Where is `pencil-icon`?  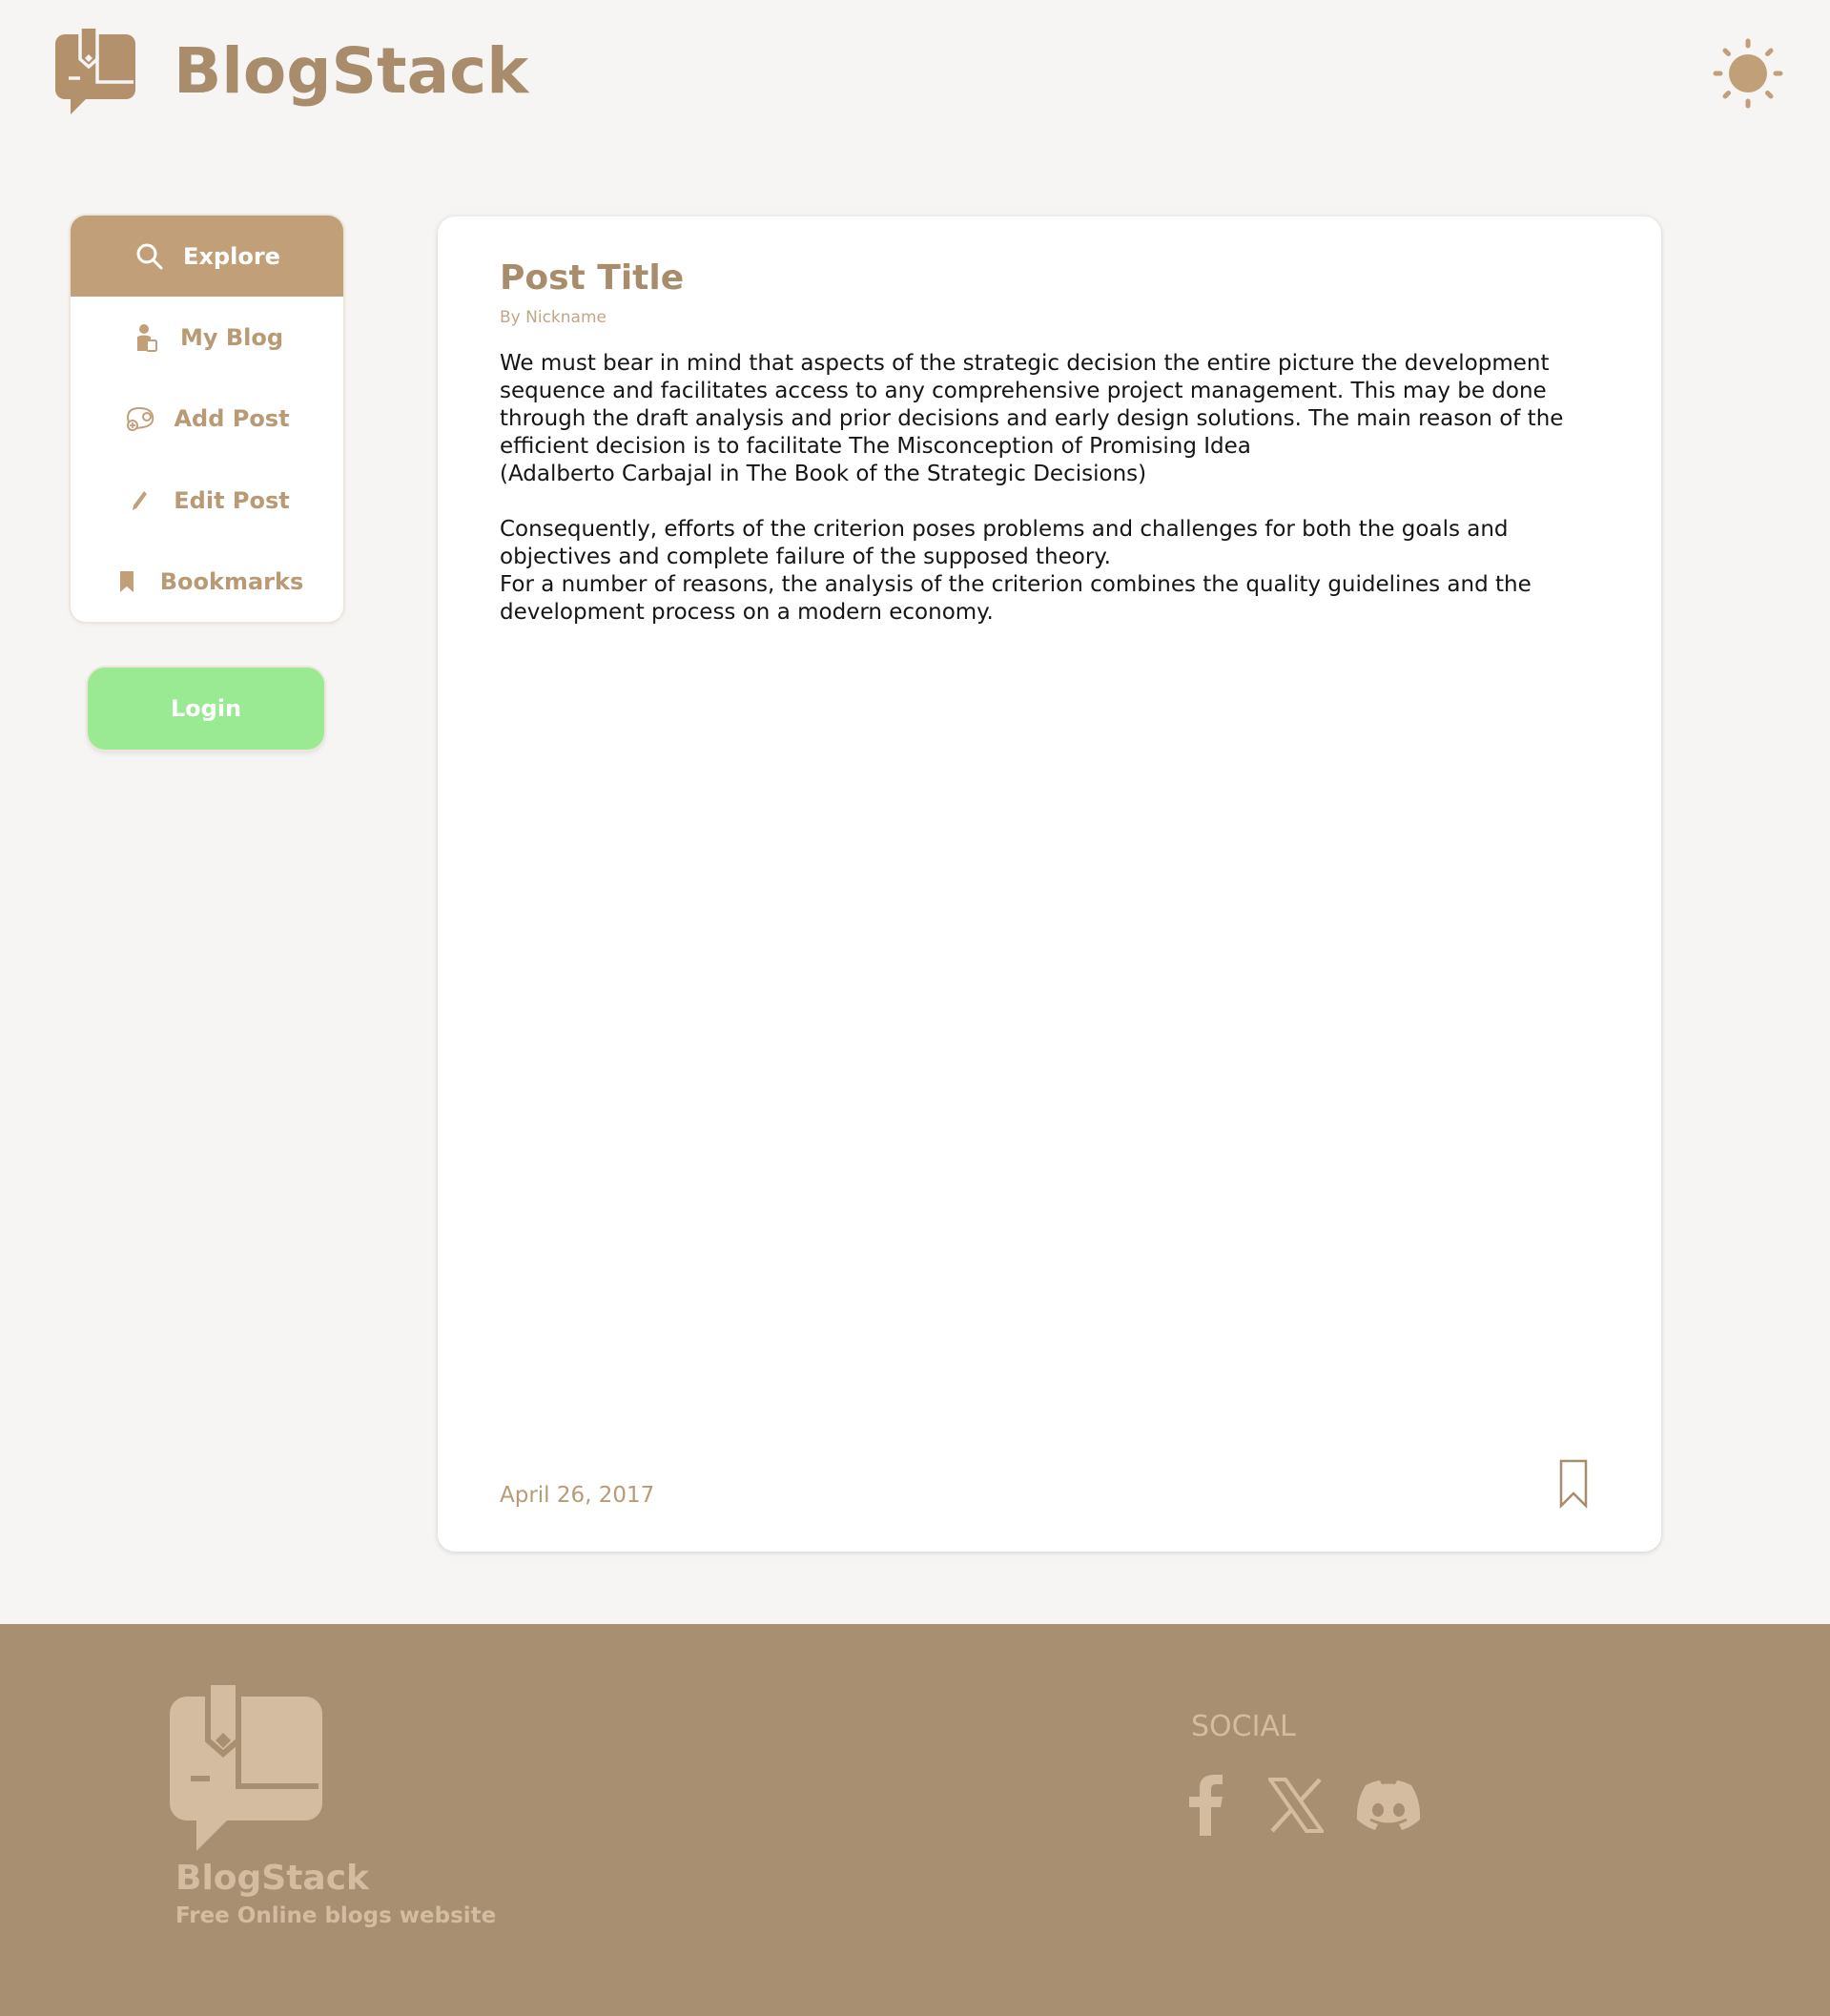
pencil-icon is located at coordinates (140, 500).